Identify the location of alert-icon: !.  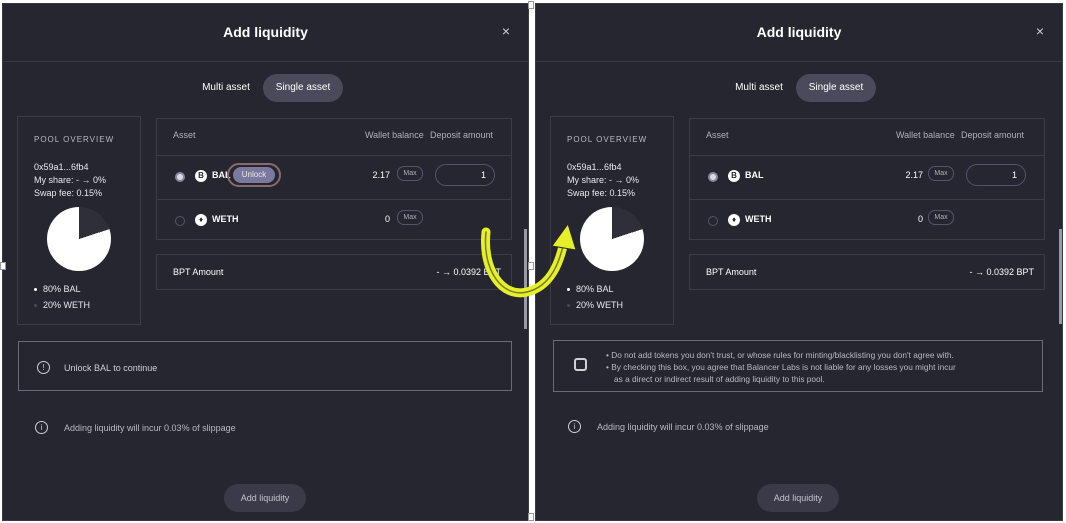
(43, 367).